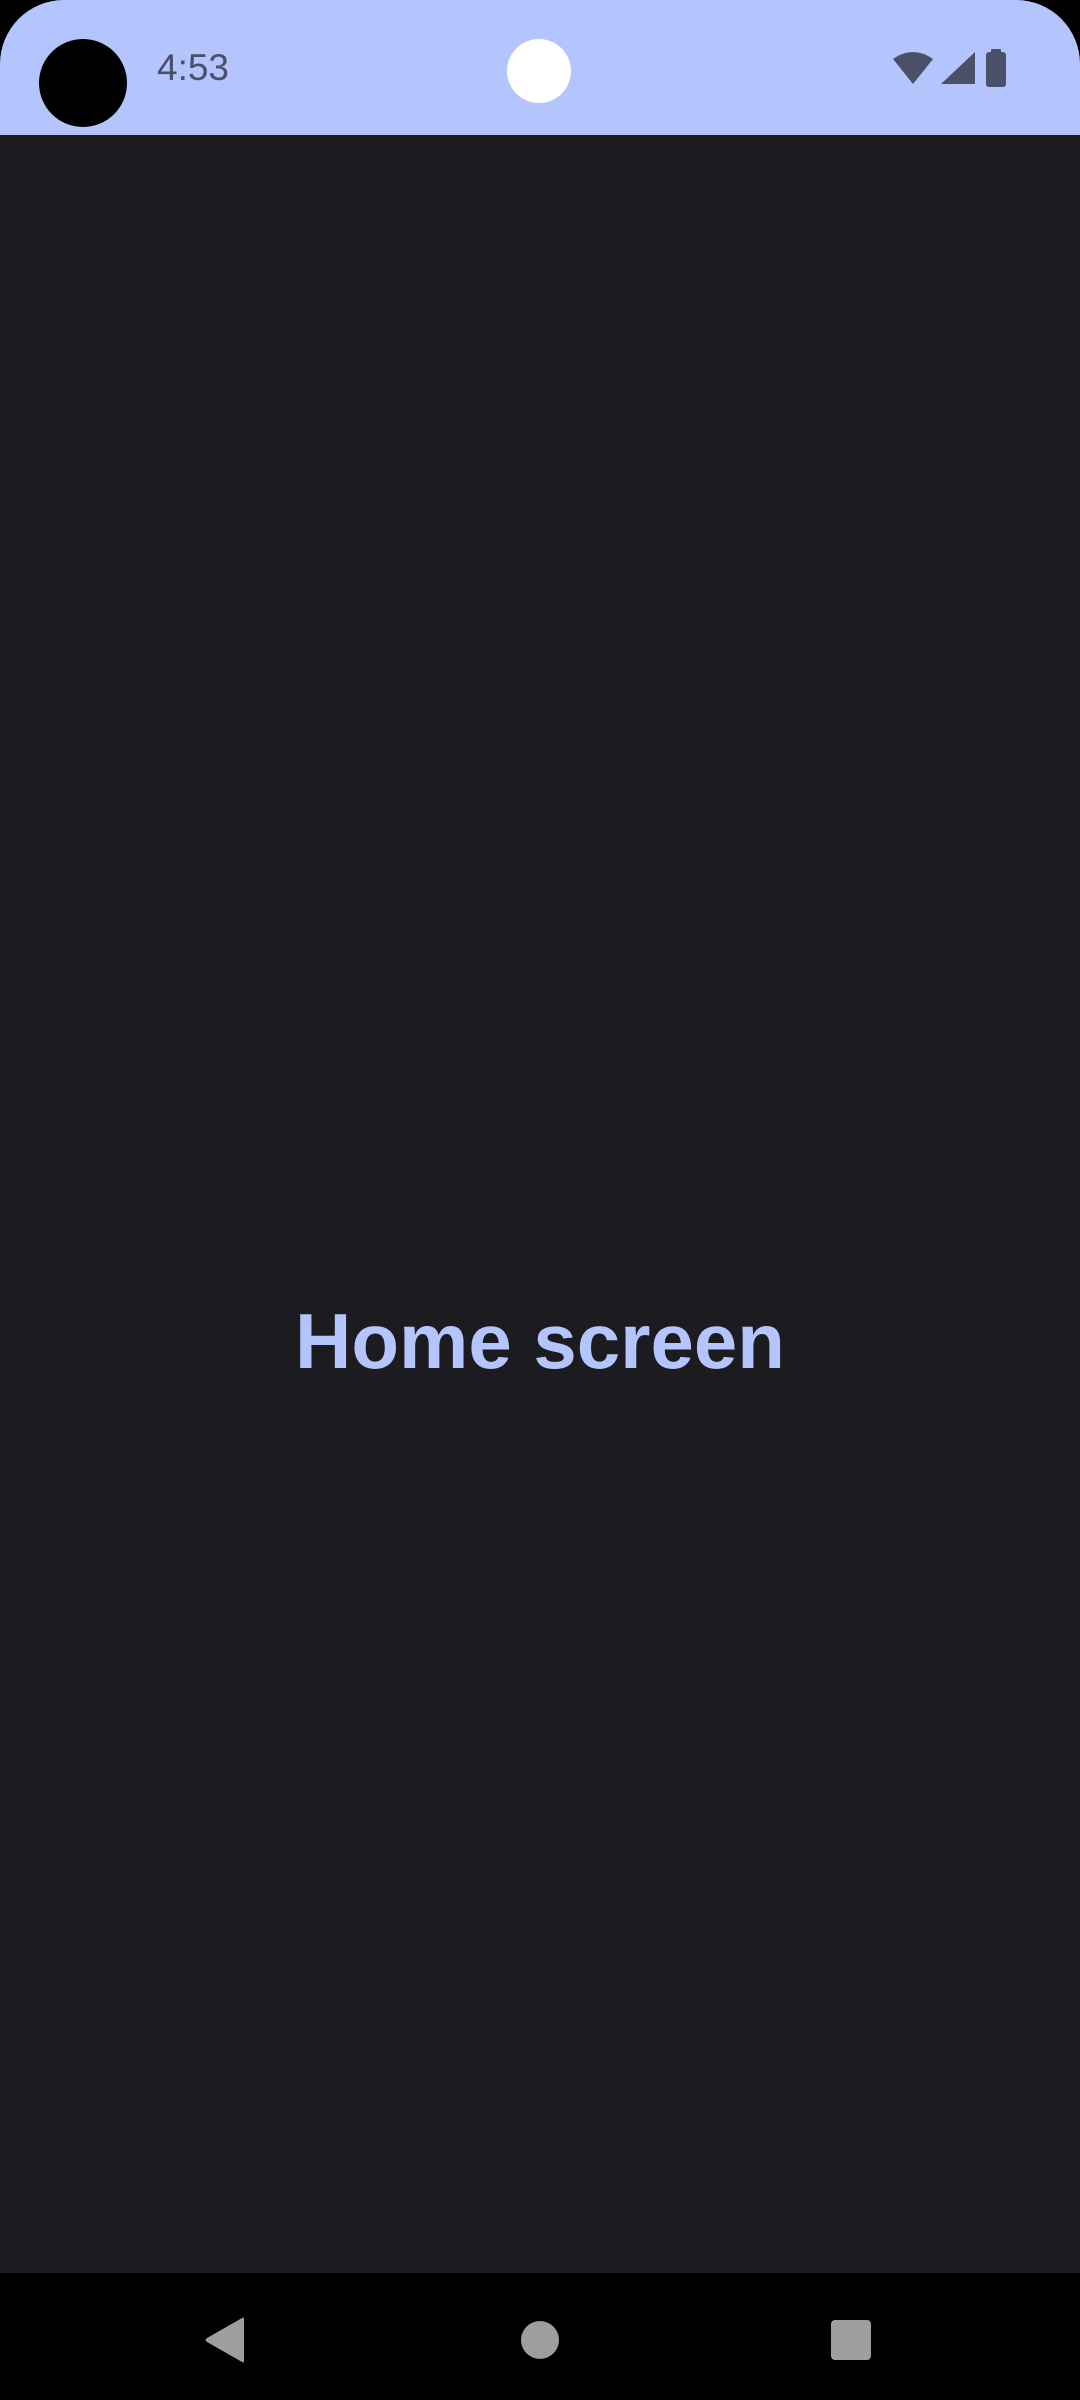  Describe the element at coordinates (996, 68) in the screenshot. I see `battery-icon` at that location.